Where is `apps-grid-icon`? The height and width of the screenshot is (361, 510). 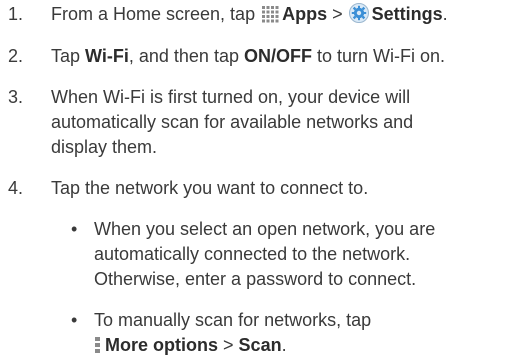
apps-grid-icon is located at coordinates (270, 17).